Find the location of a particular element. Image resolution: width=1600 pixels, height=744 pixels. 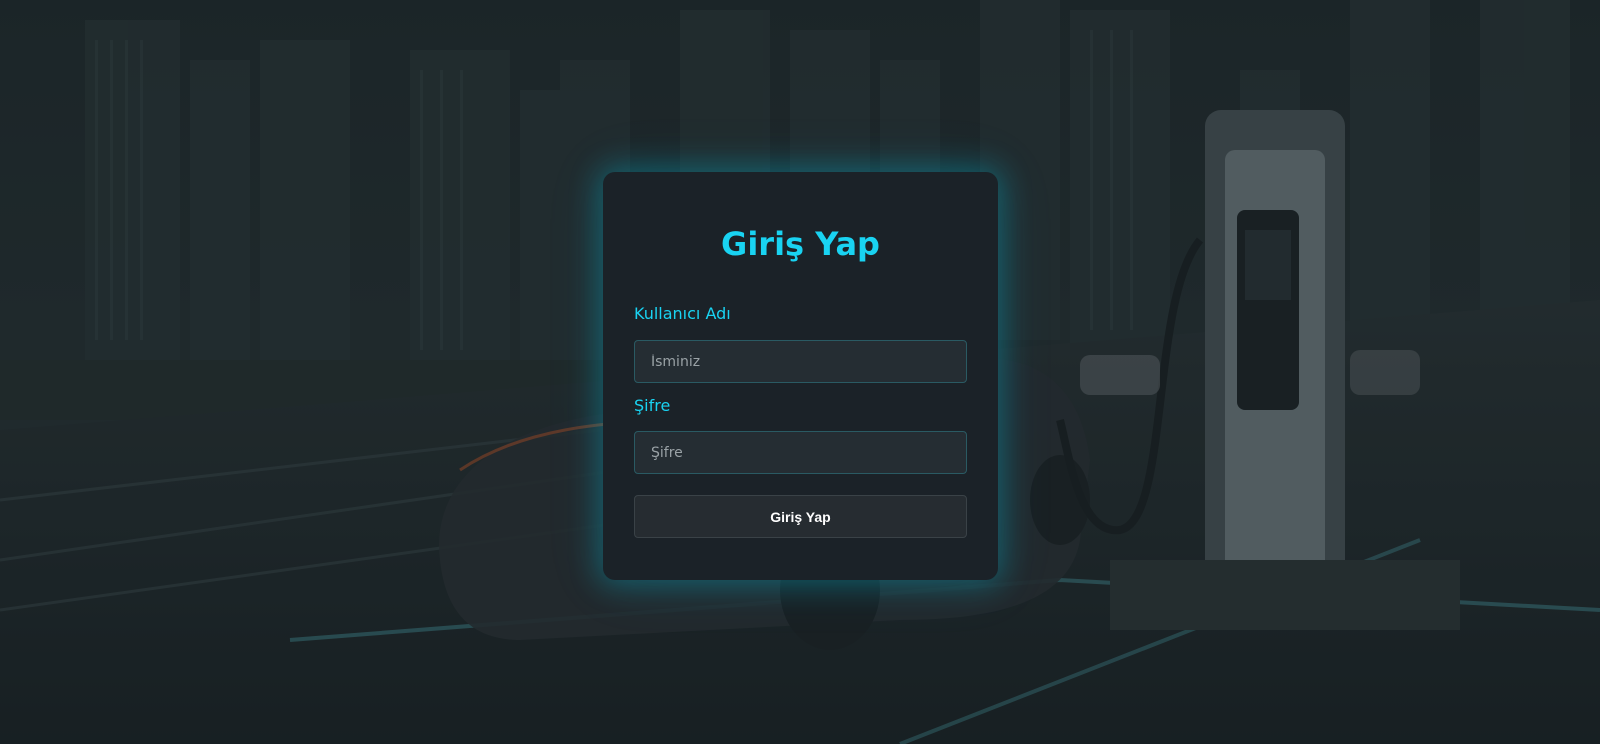

password-label: Şifre is located at coordinates (652, 405).